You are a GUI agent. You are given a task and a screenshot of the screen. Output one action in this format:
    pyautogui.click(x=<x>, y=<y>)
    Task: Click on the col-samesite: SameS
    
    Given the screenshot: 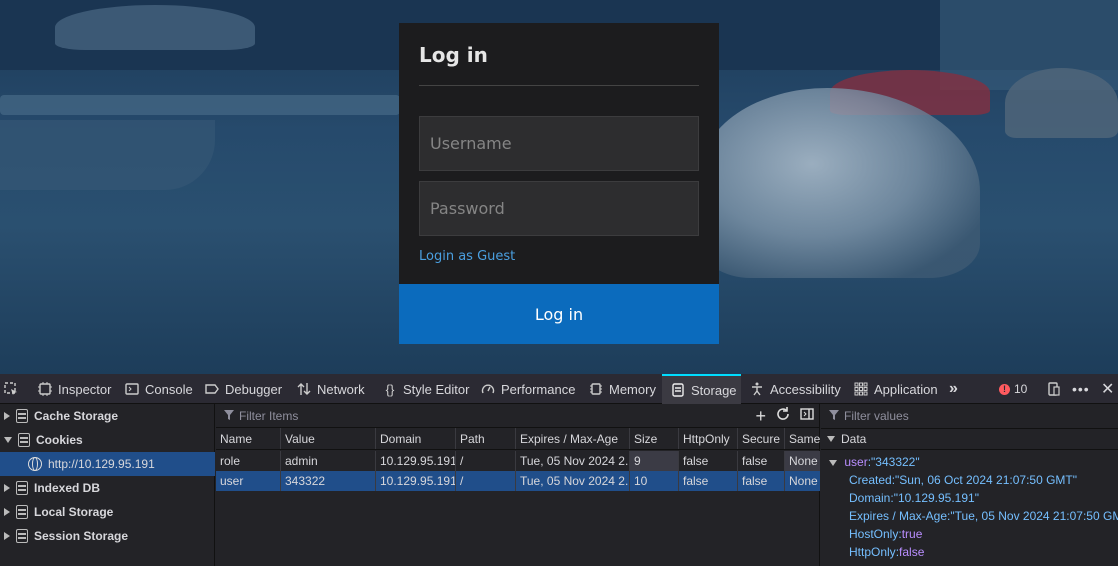 What is the action you would take?
    pyautogui.click(x=802, y=438)
    